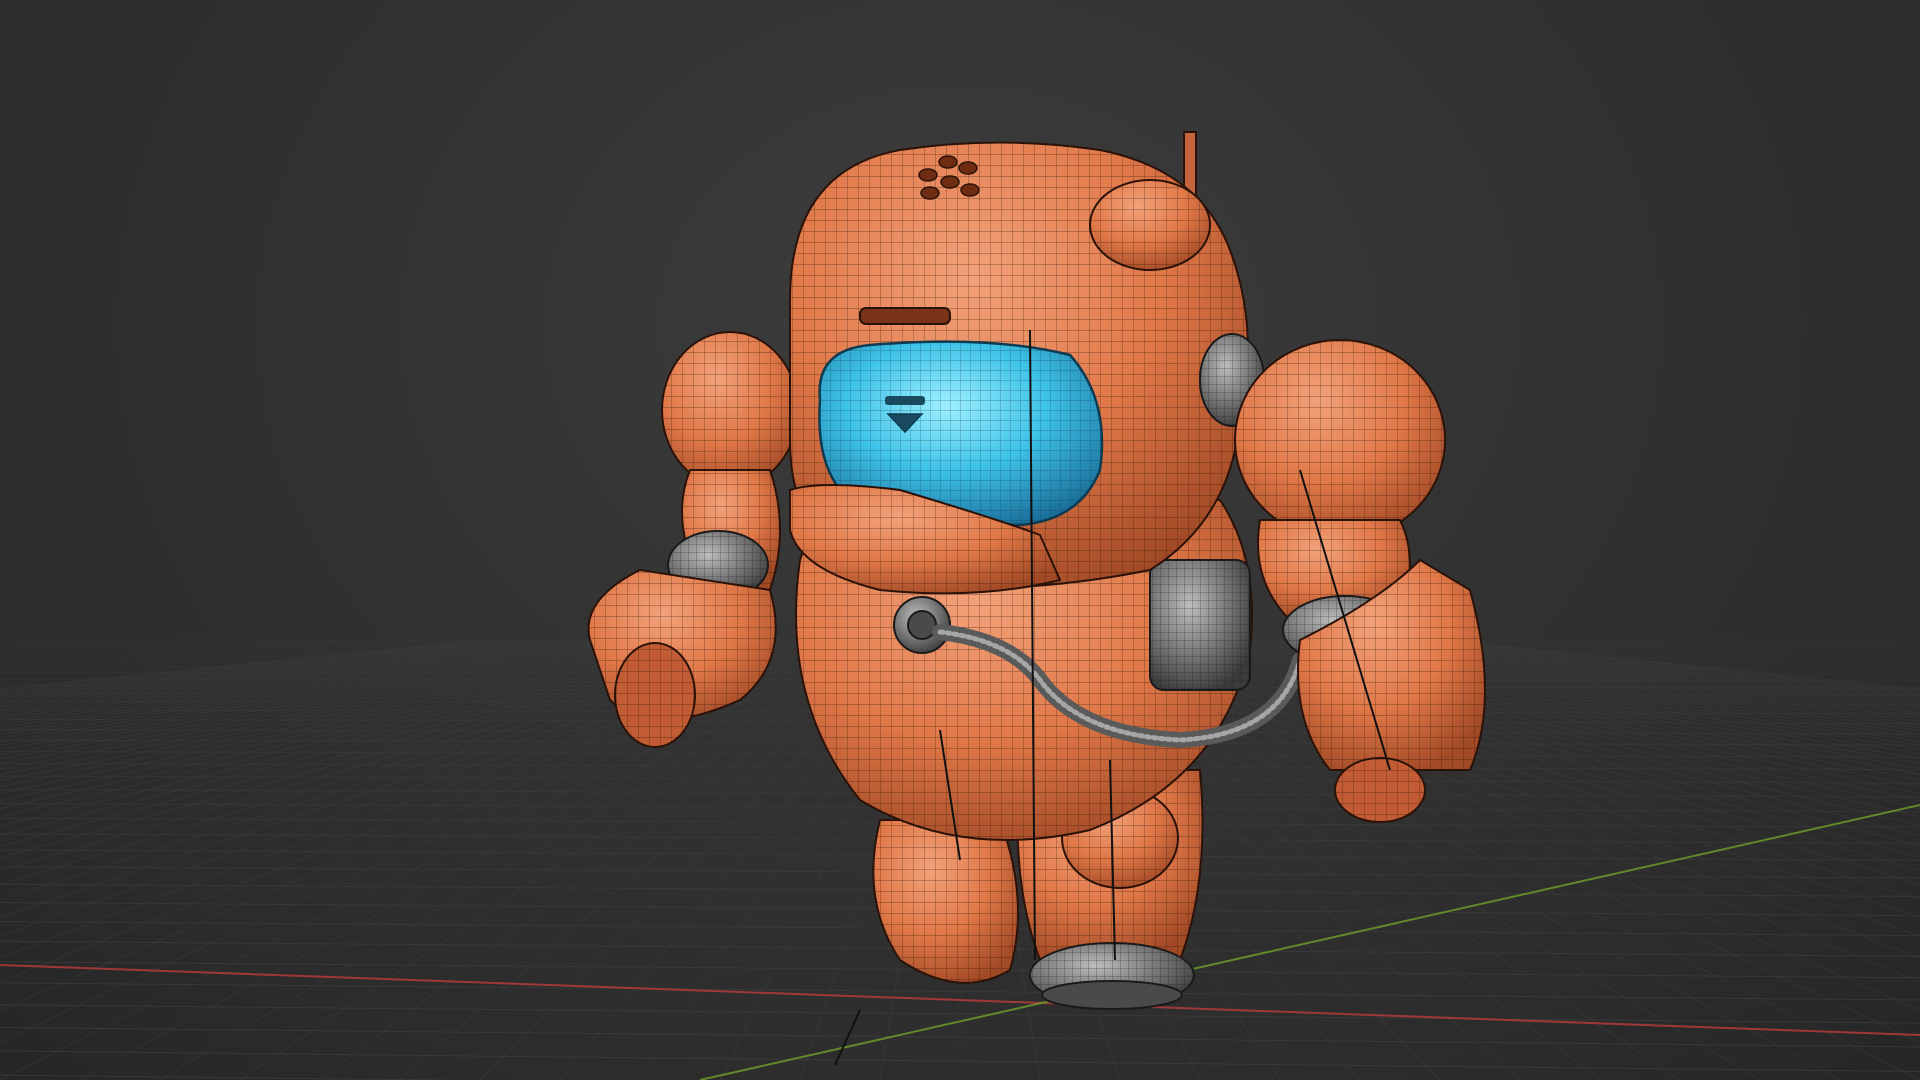 The width and height of the screenshot is (1920, 1080). Describe the element at coordinates (905, 316) in the screenshot. I see `brow-slot` at that location.